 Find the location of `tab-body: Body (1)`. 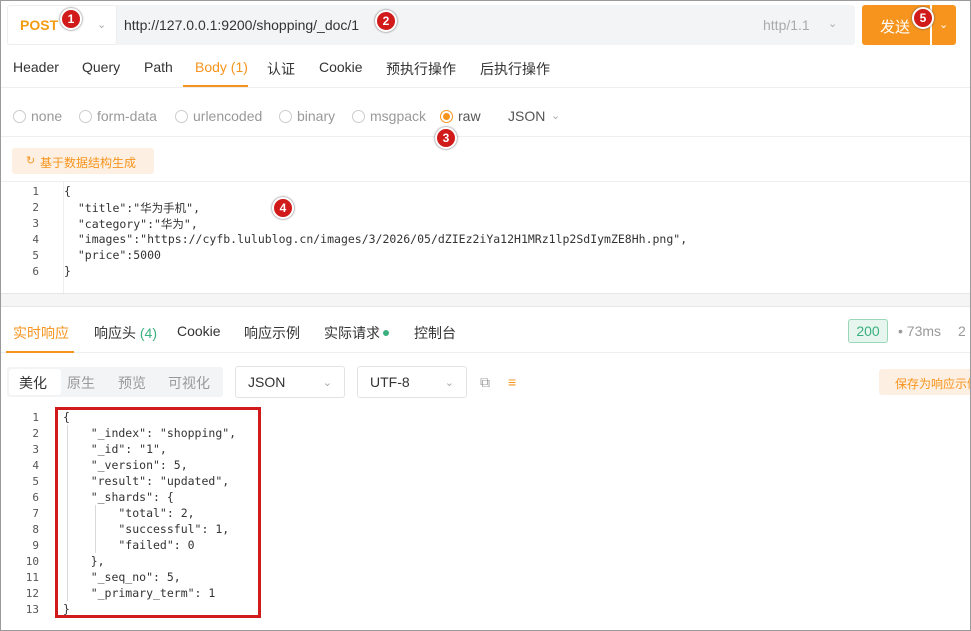

tab-body: Body (1) is located at coordinates (221, 67).